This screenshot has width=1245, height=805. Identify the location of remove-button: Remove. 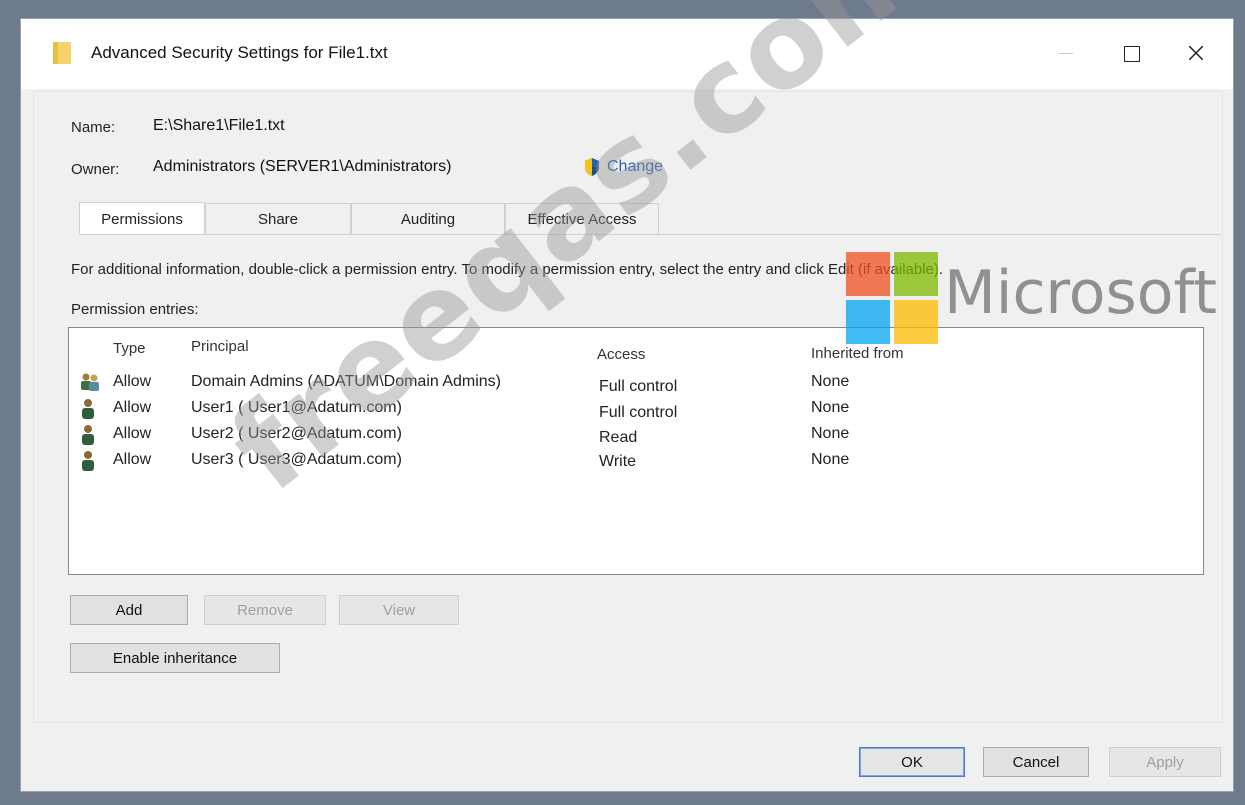
(265, 610).